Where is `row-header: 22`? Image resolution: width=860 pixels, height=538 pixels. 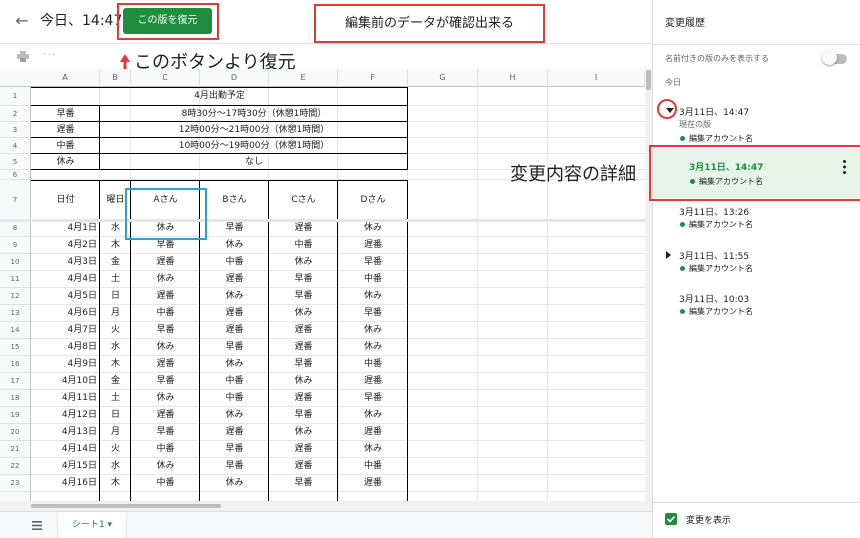
row-header: 22 is located at coordinates (15, 466).